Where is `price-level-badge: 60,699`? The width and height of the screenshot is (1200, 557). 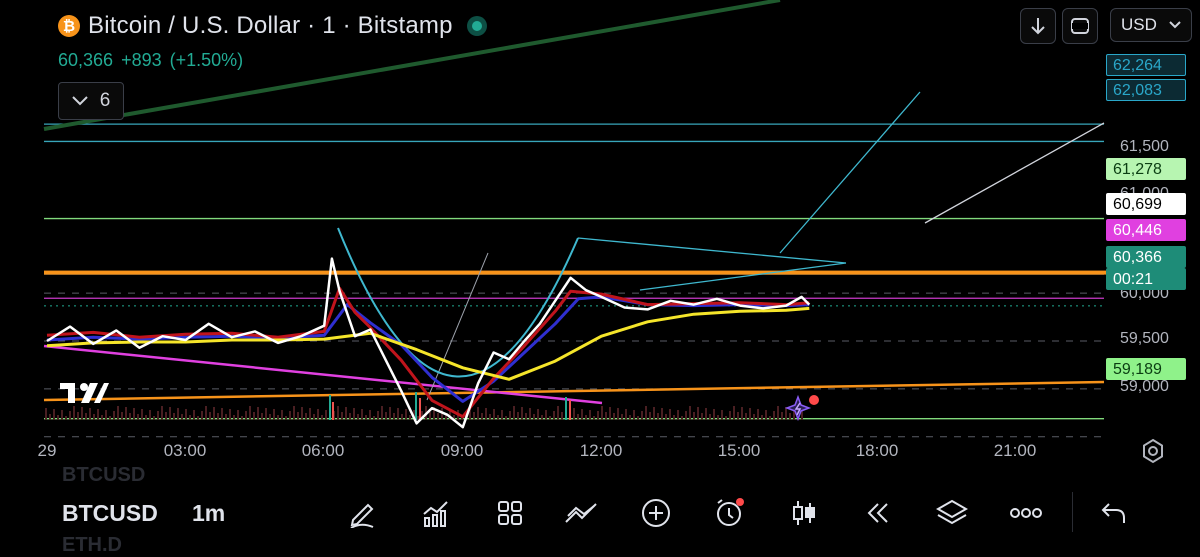 price-level-badge: 60,699 is located at coordinates (1146, 204).